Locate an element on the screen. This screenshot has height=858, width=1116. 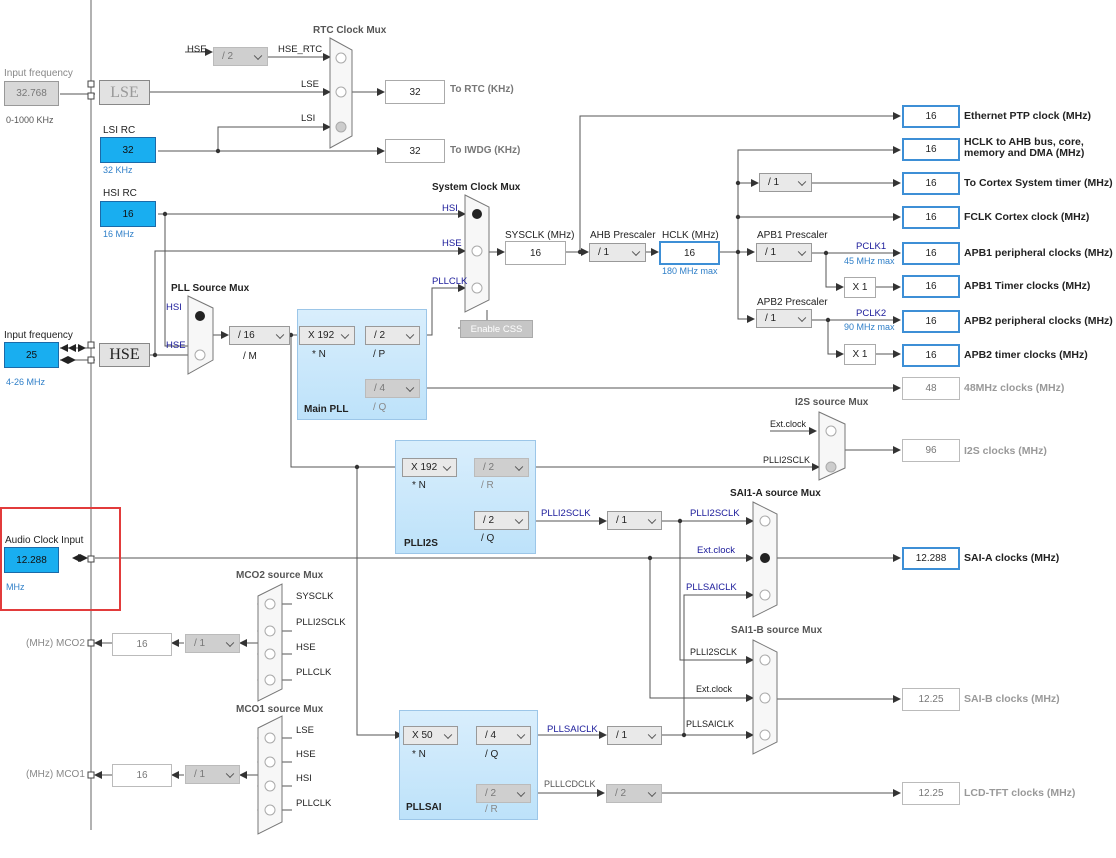
rtc-hse-divider: / 2 is located at coordinates (240, 56).